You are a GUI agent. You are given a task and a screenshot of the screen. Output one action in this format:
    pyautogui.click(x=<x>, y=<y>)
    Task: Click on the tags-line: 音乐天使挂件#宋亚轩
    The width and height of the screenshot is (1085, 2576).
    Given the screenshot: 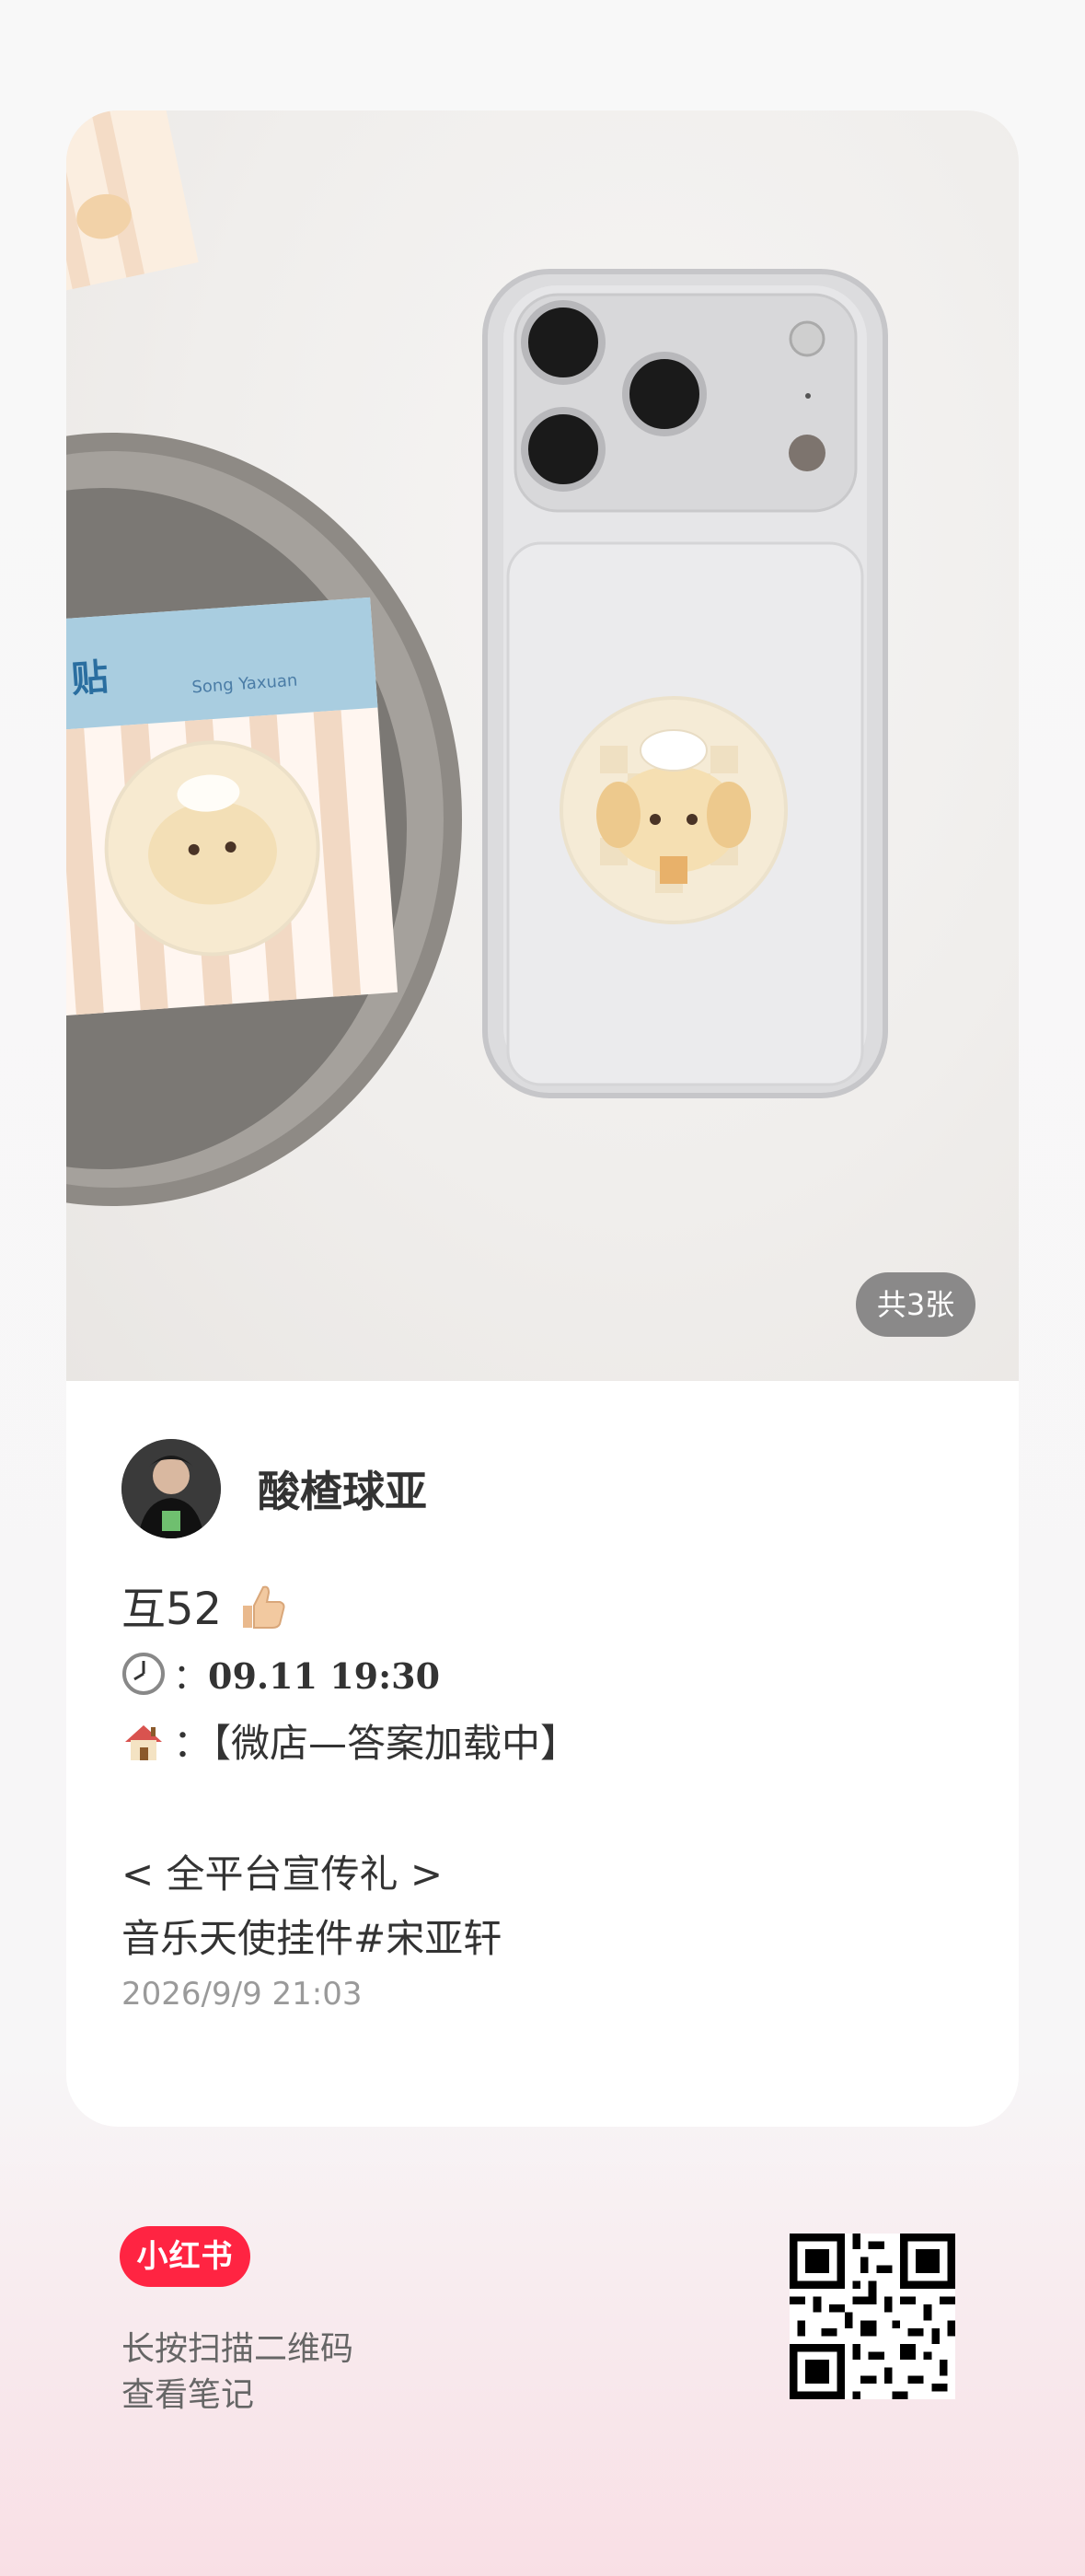 What is the action you would take?
    pyautogui.click(x=311, y=1936)
    